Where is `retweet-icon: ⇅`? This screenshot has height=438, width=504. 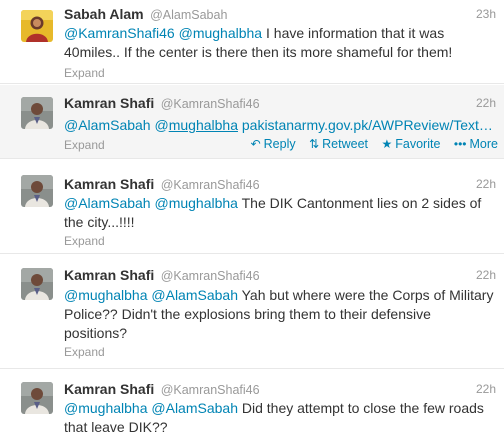 retweet-icon: ⇅ is located at coordinates (314, 144).